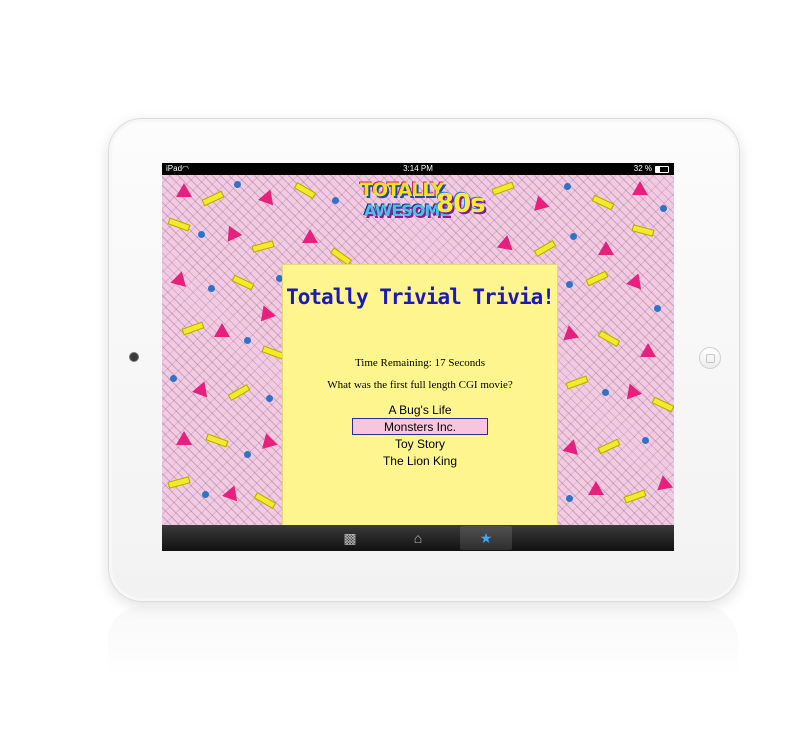 The image size is (800, 746). What do you see at coordinates (134, 357) in the screenshot?
I see `camera-lens` at bounding box center [134, 357].